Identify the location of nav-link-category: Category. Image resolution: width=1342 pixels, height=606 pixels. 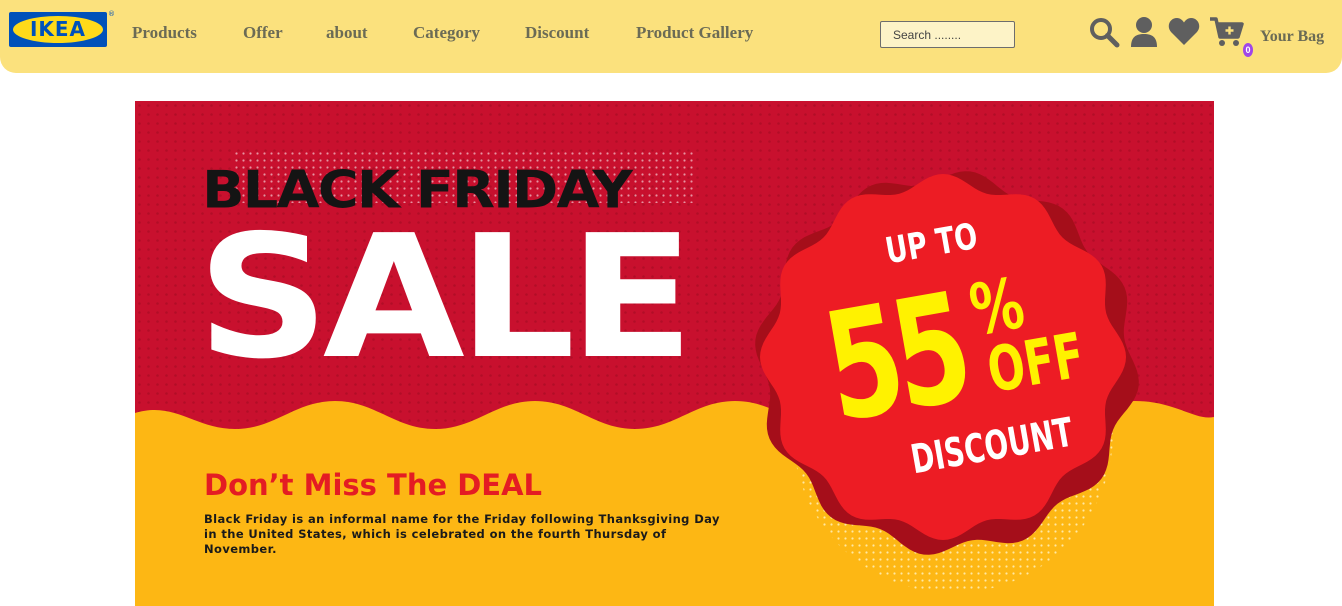
(446, 33).